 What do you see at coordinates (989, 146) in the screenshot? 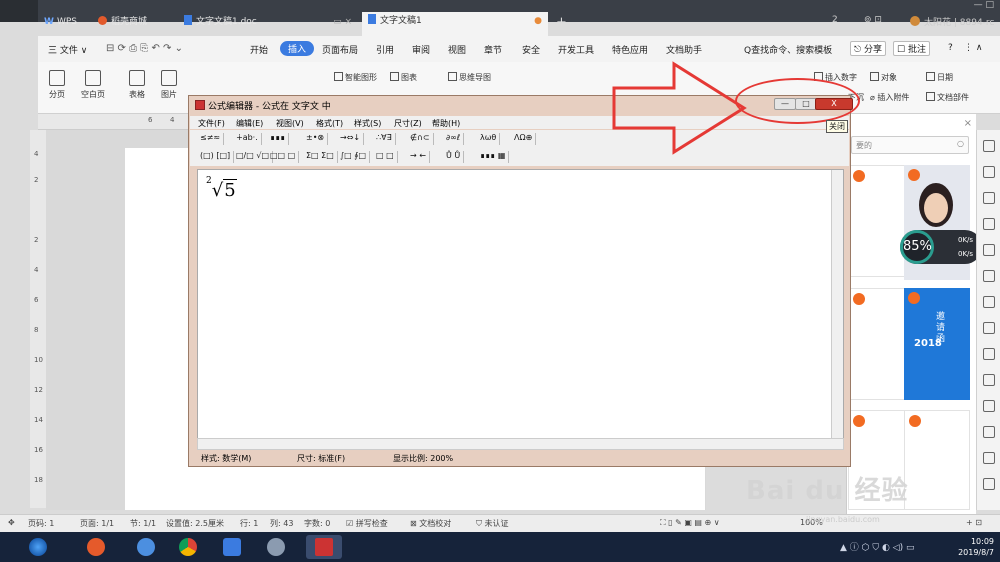
I see `pen-icon` at bounding box center [989, 146].